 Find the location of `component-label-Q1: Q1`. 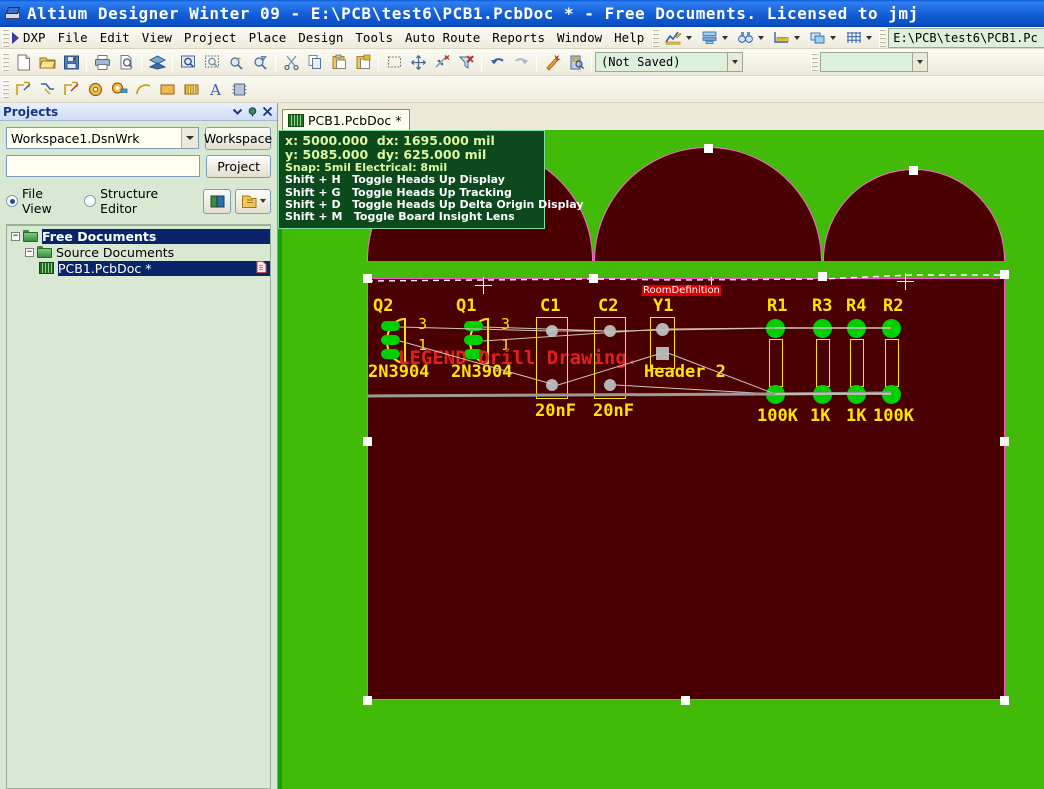

component-label-Q1: Q1 is located at coordinates (466, 306).